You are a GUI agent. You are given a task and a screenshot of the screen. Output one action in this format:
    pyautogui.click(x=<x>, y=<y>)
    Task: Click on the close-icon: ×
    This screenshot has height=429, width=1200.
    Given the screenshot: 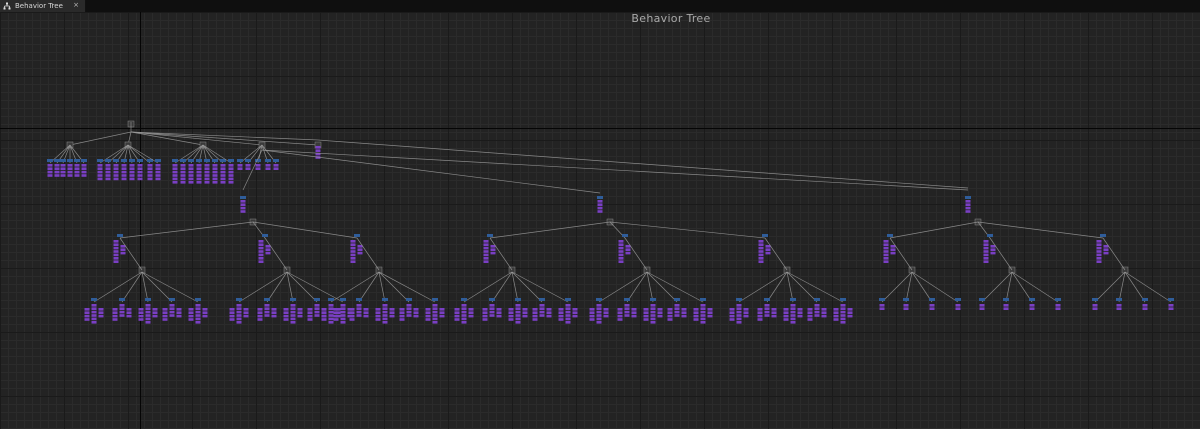 What is the action you would take?
    pyautogui.click(x=76, y=5)
    